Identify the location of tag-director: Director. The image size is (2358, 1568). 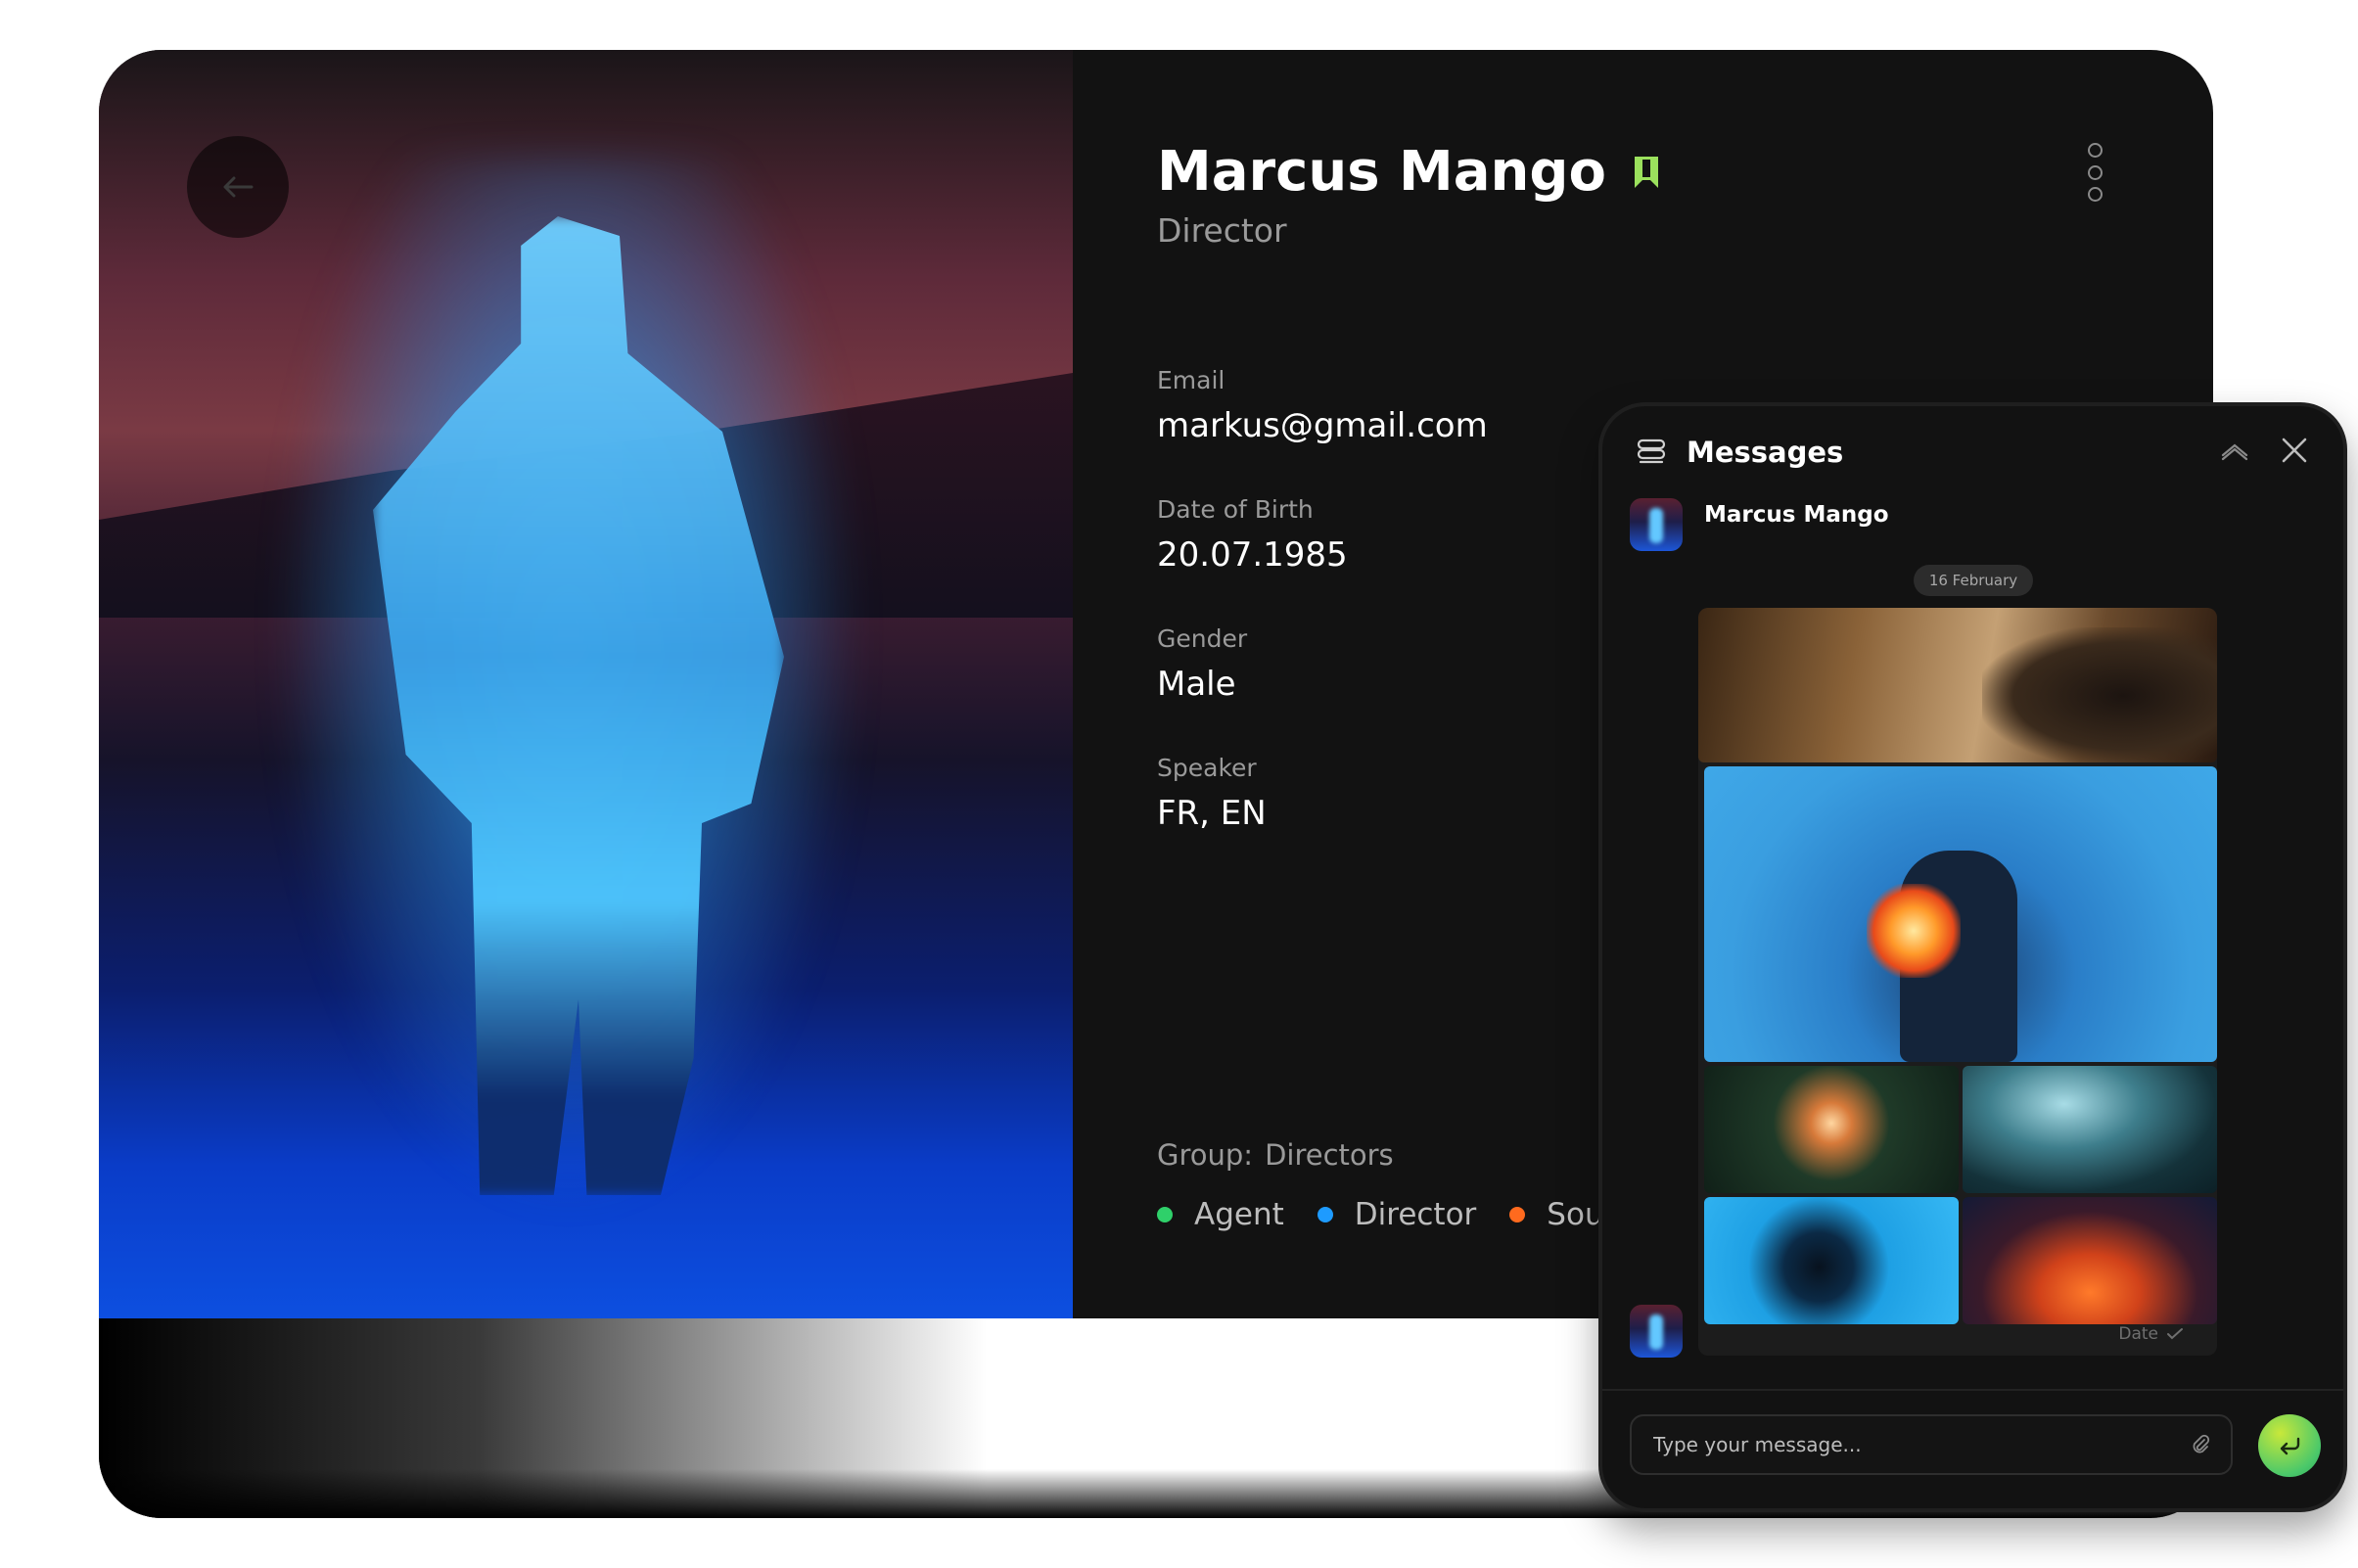
(1397, 1214).